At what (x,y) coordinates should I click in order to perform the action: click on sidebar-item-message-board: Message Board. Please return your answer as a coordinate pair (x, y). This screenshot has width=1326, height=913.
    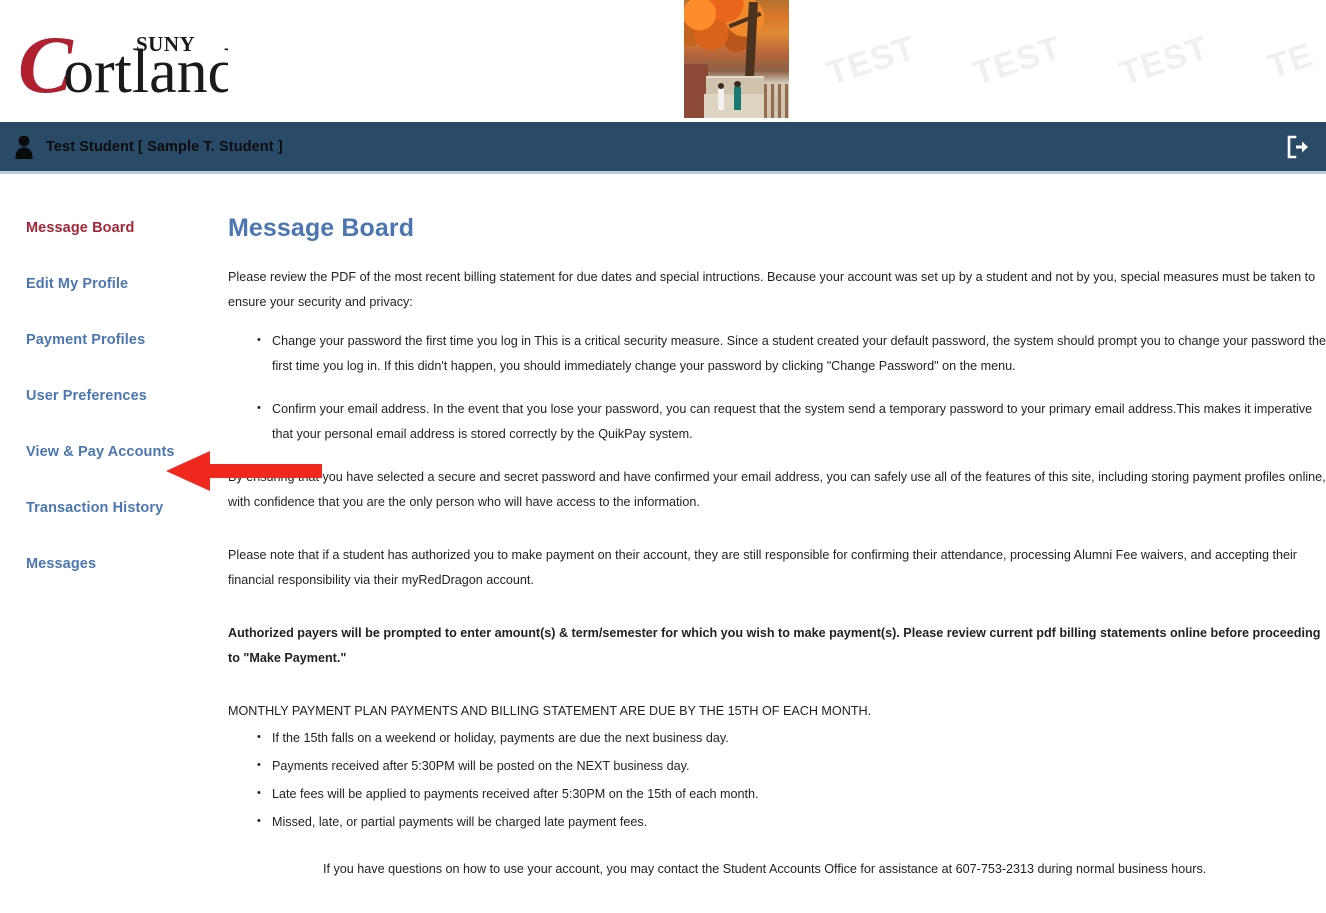
    Looking at the image, I should click on (114, 228).